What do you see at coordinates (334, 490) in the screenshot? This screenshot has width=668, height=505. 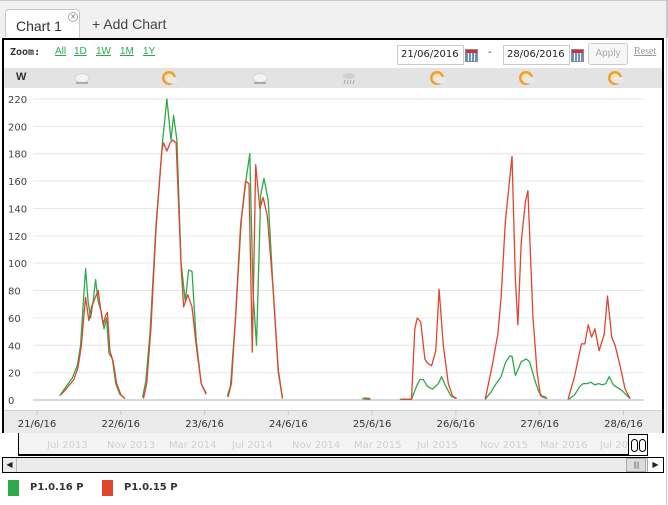 I see `legend: P1.0.16 P P1.0.15 P` at bounding box center [334, 490].